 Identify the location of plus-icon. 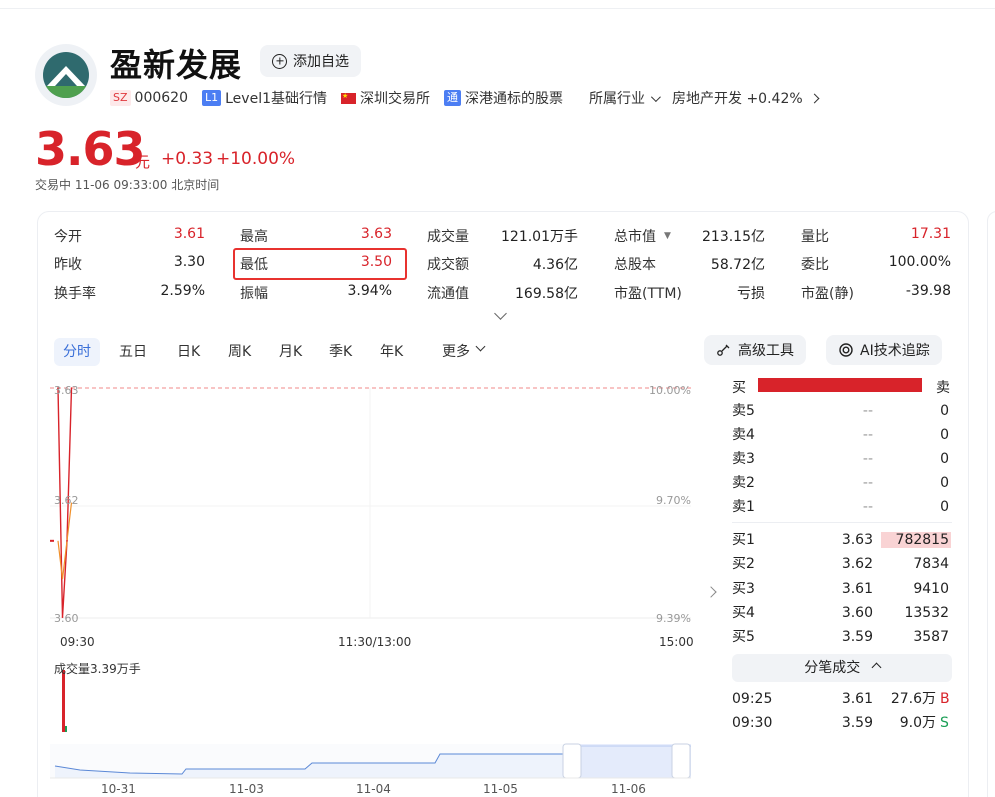
(279, 61).